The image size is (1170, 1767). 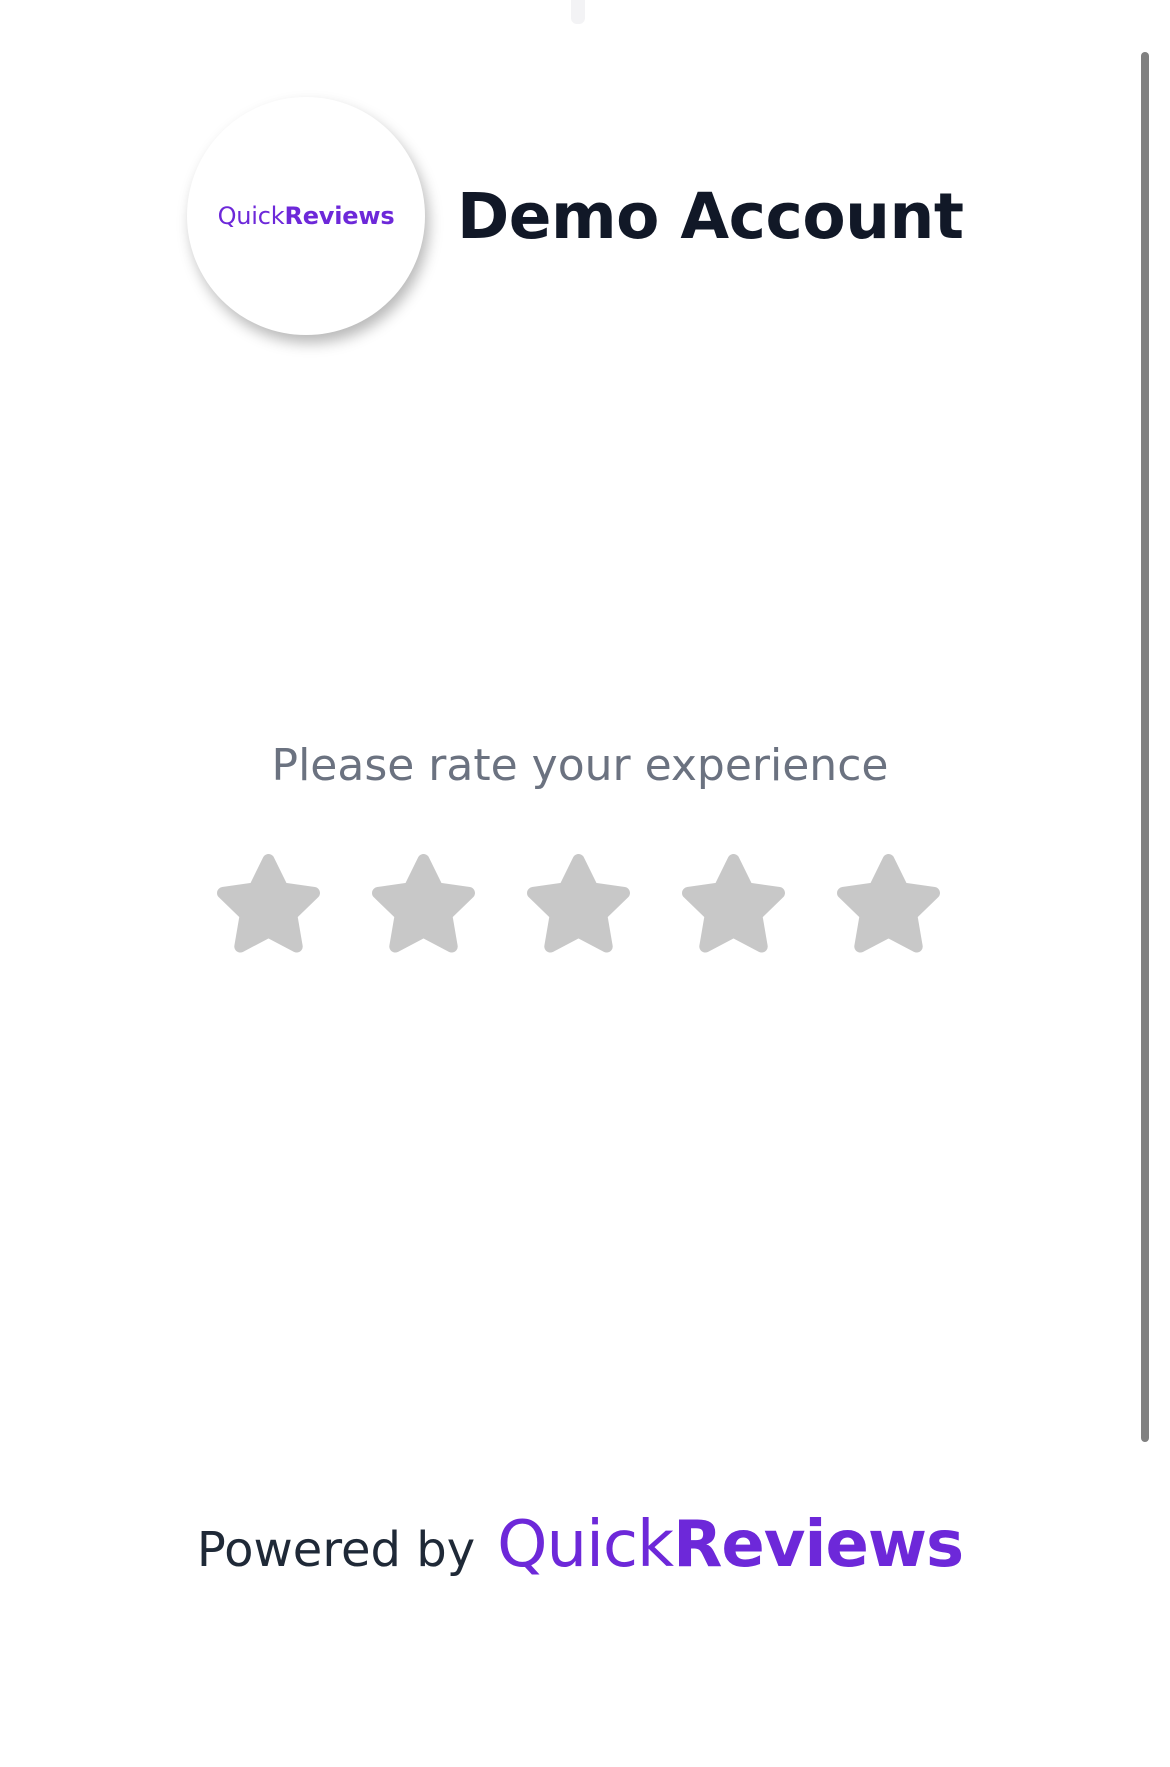 I want to click on star-3-button, so click(x=578, y=907).